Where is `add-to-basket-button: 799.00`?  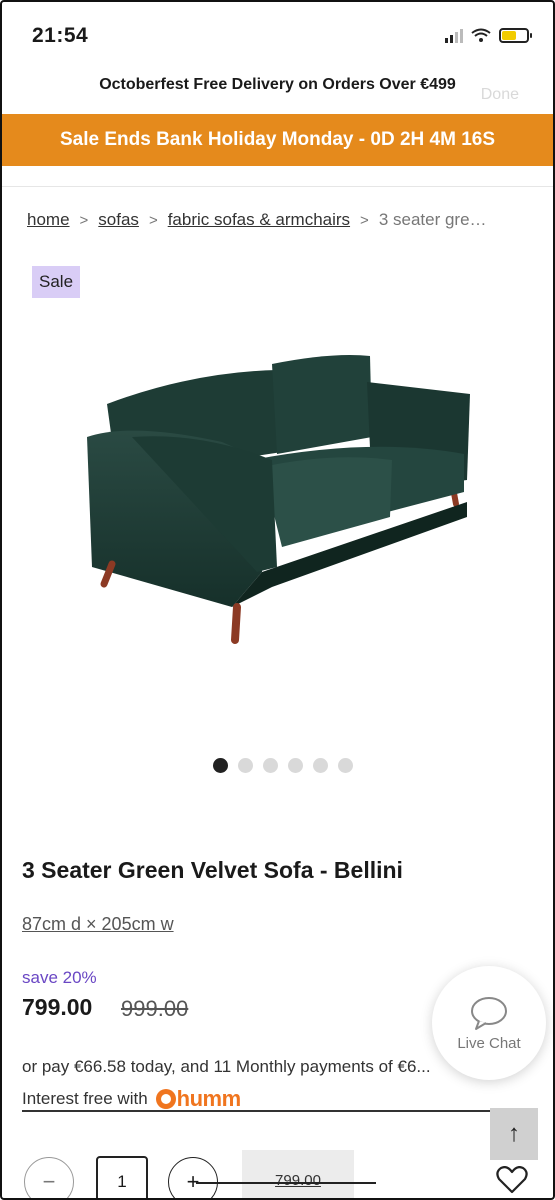
add-to-basket-button: 799.00 is located at coordinates (298, 1174).